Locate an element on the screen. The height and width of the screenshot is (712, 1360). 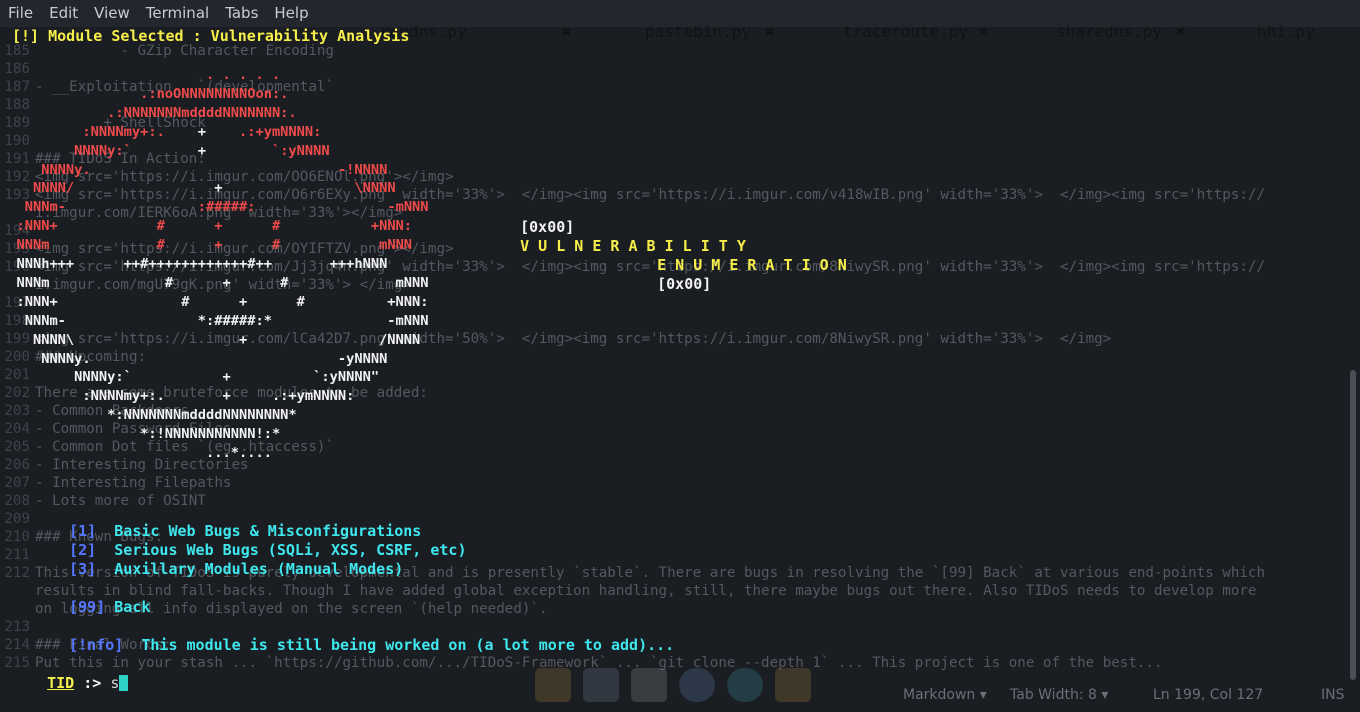
ascii-art-line: .:noONNNNNNNNOon:. is located at coordinates (144, 93).